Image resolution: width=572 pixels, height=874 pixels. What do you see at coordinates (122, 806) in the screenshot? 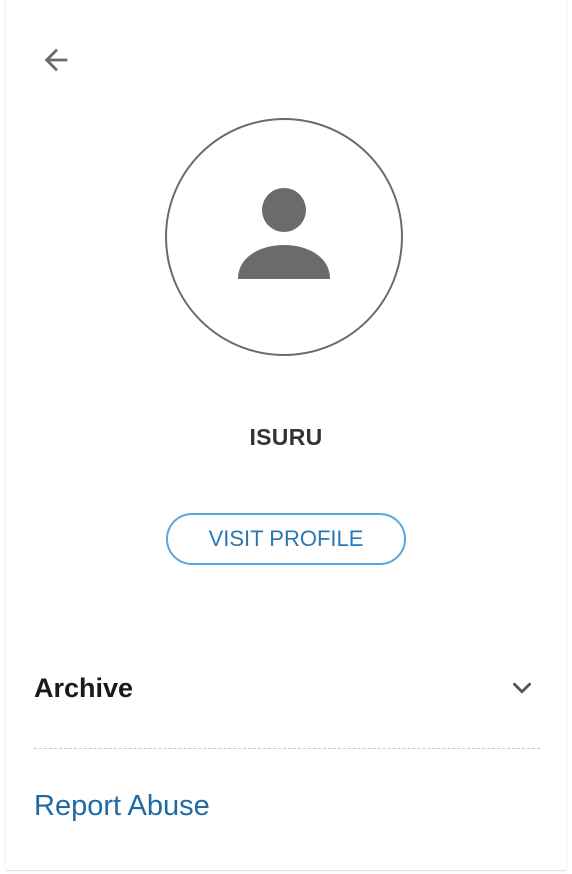
I see `report-abuse-link: Report Abuse` at bounding box center [122, 806].